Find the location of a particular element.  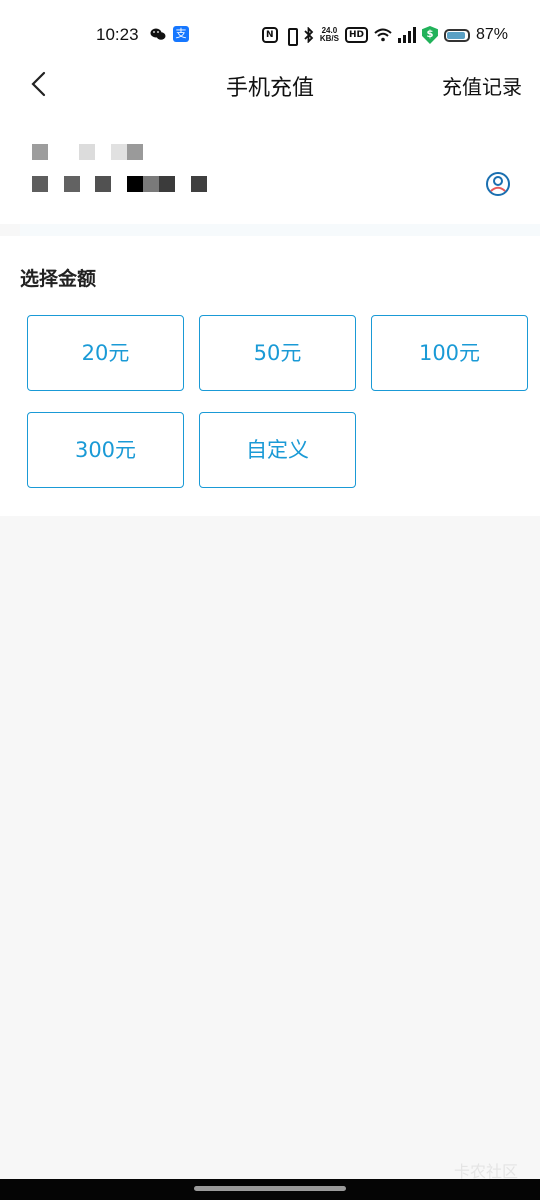

amount-option-20: 20元 is located at coordinates (105, 353).